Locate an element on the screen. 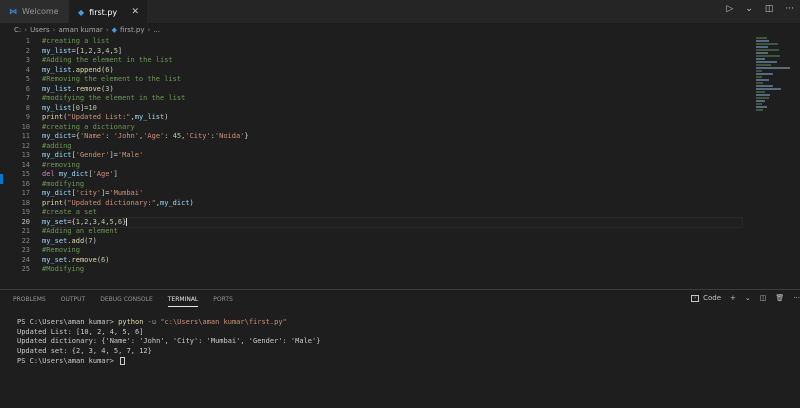  breadcrumb-users: Users is located at coordinates (40, 30).